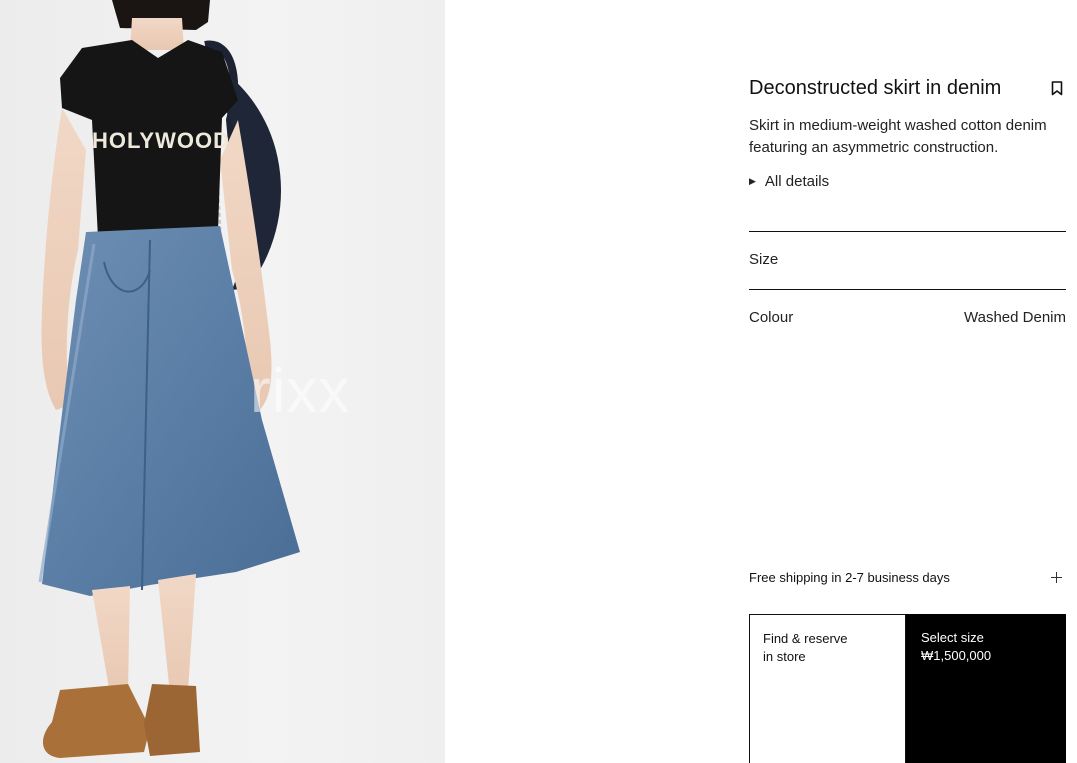 The width and height of the screenshot is (1077, 763). What do you see at coordinates (1056, 577) in the screenshot?
I see `plus-icon` at bounding box center [1056, 577].